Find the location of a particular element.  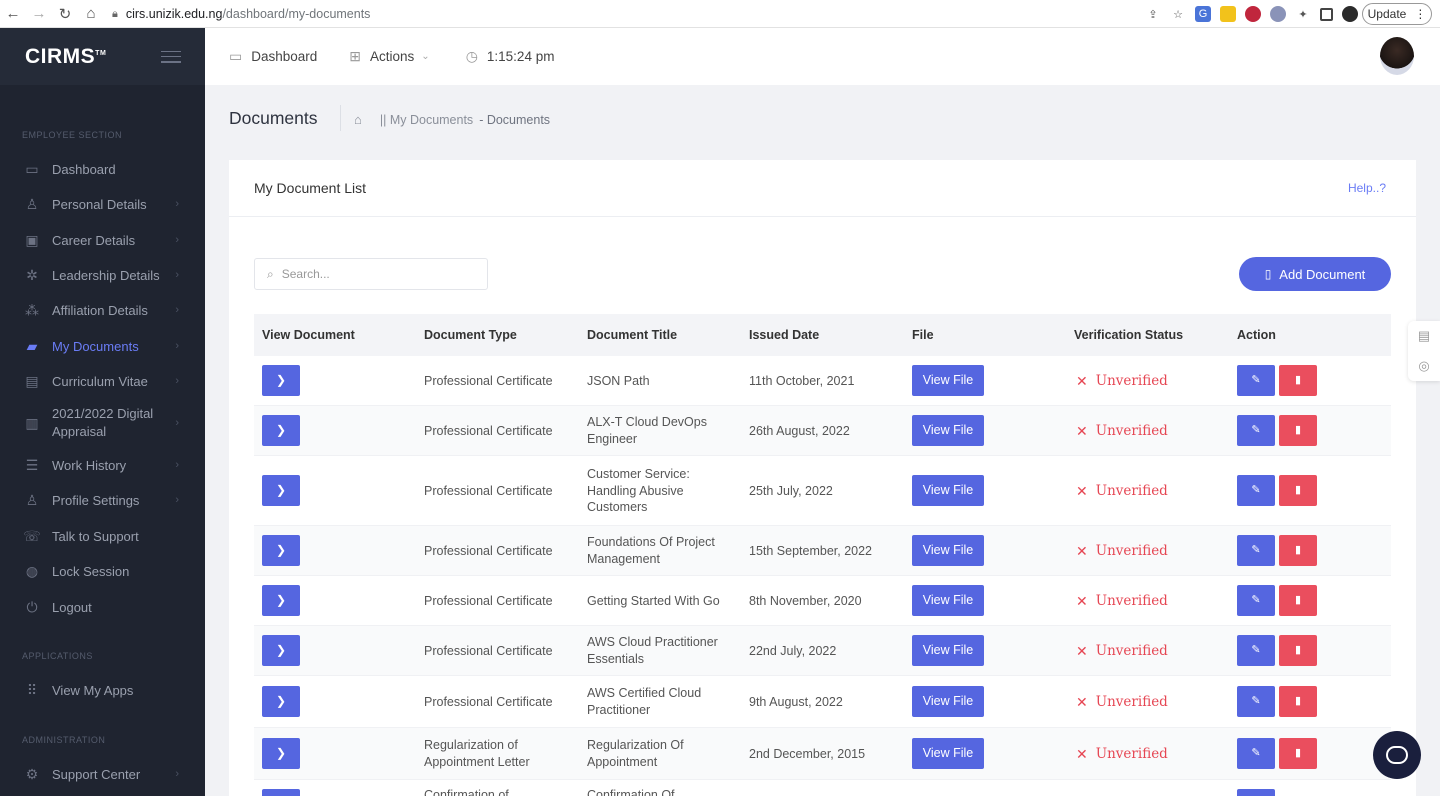

close-icon: ✕ is located at coordinates (1082, 380).